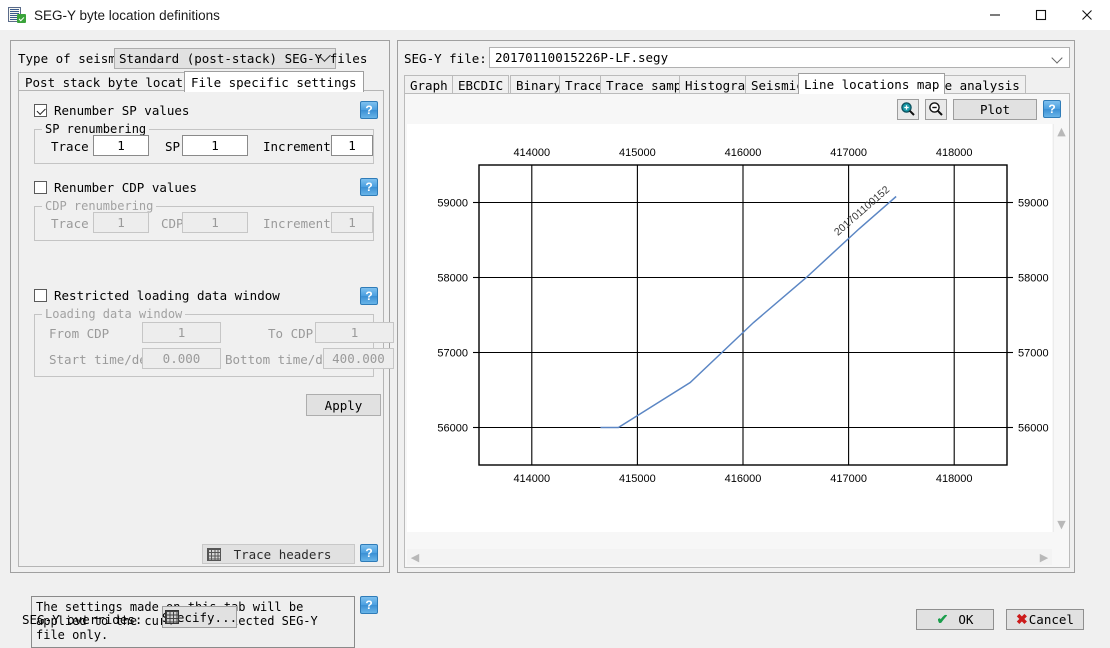 Image resolution: width=1110 pixels, height=648 pixels. I want to click on help-button-renumber-cdp: ?, so click(369, 187).